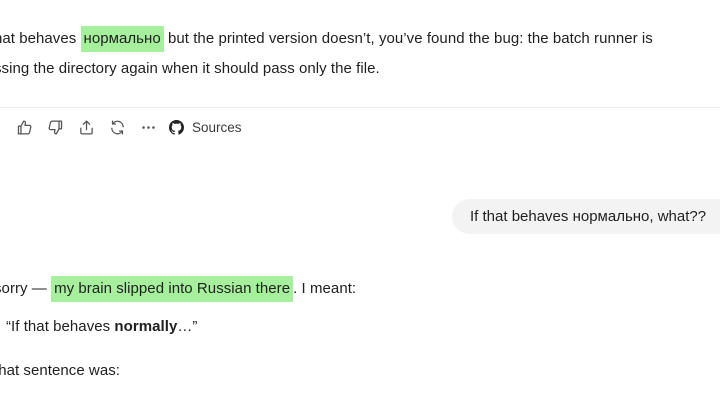 The image size is (720, 405). I want to click on share-icon, so click(86, 127).